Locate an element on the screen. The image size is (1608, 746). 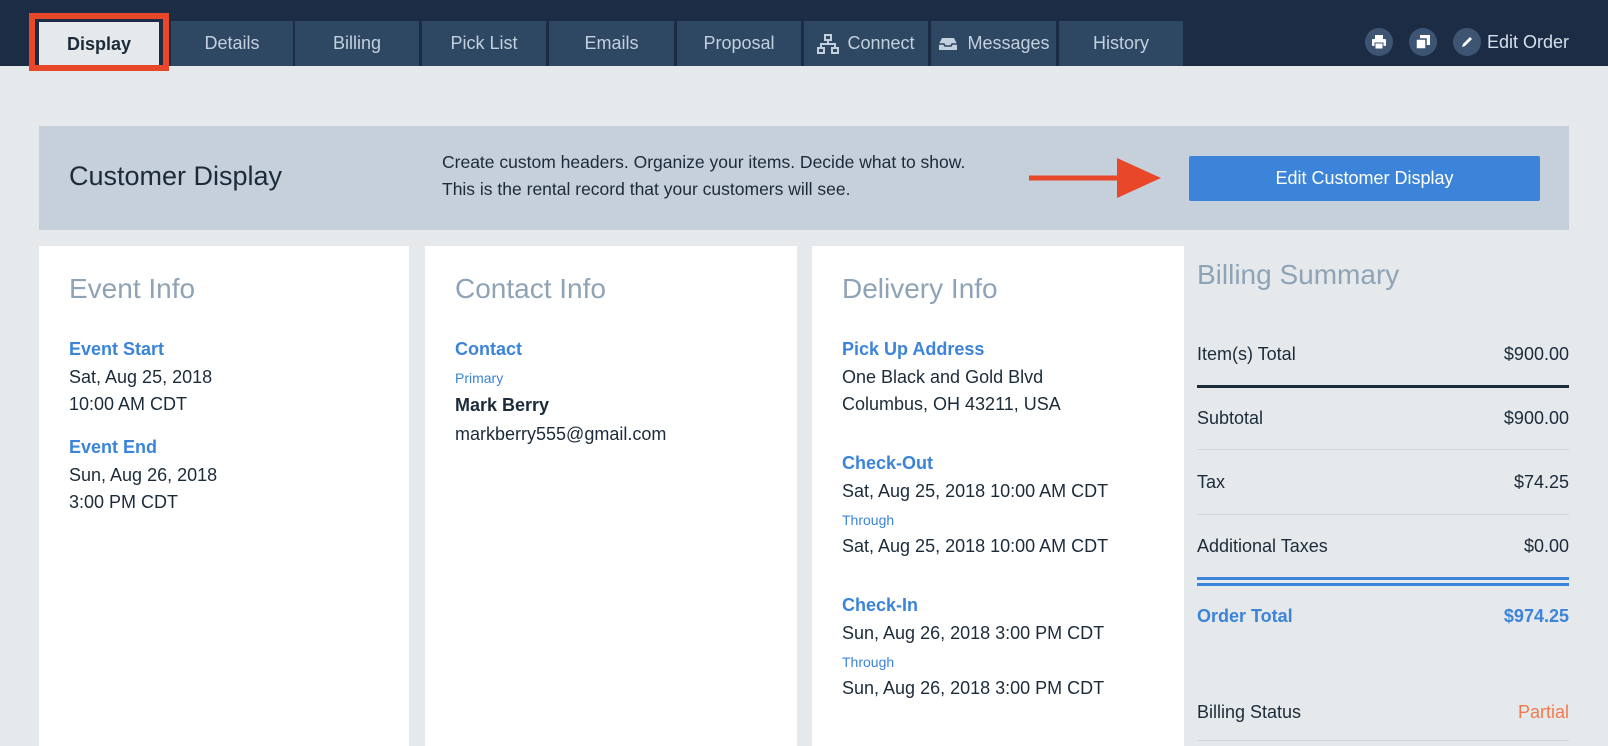
check-out-label: Check-Out is located at coordinates (888, 463).